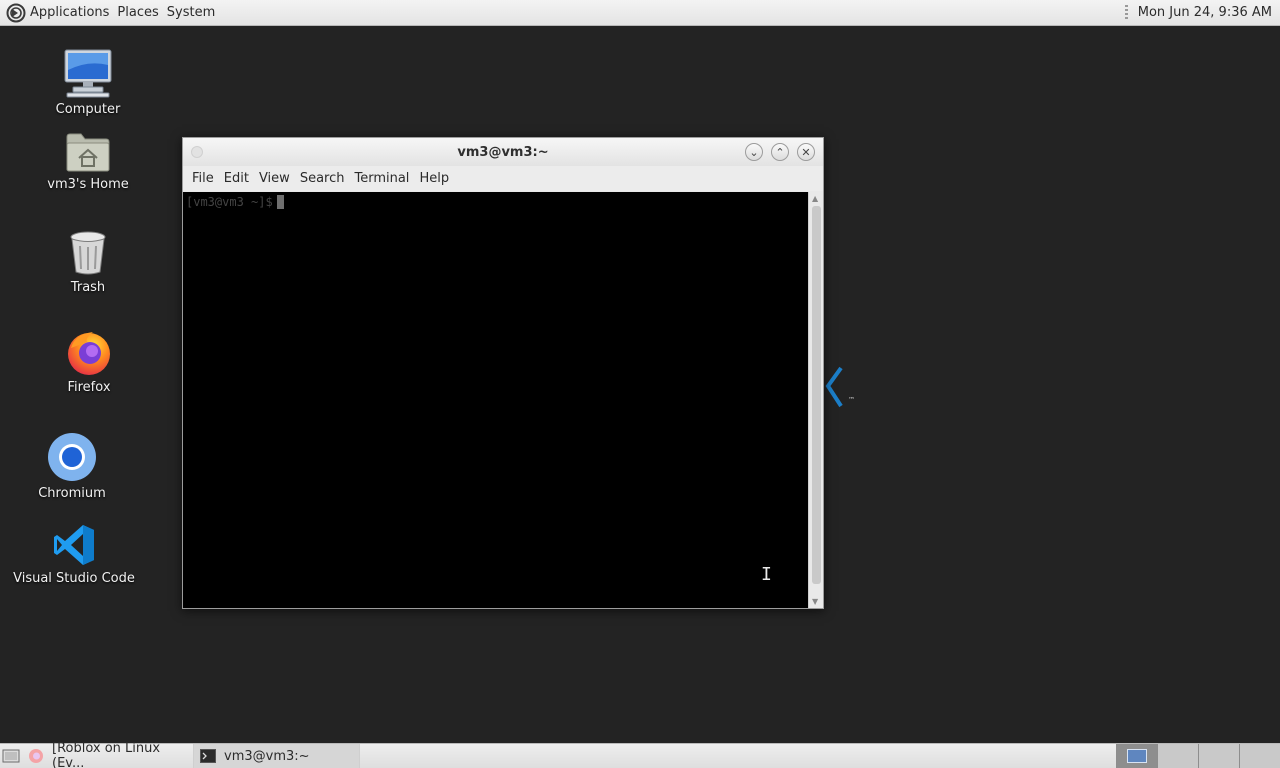 Image resolution: width=1280 pixels, height=768 pixels. I want to click on desktop-icon-label: Visual Studio Code, so click(74, 578).